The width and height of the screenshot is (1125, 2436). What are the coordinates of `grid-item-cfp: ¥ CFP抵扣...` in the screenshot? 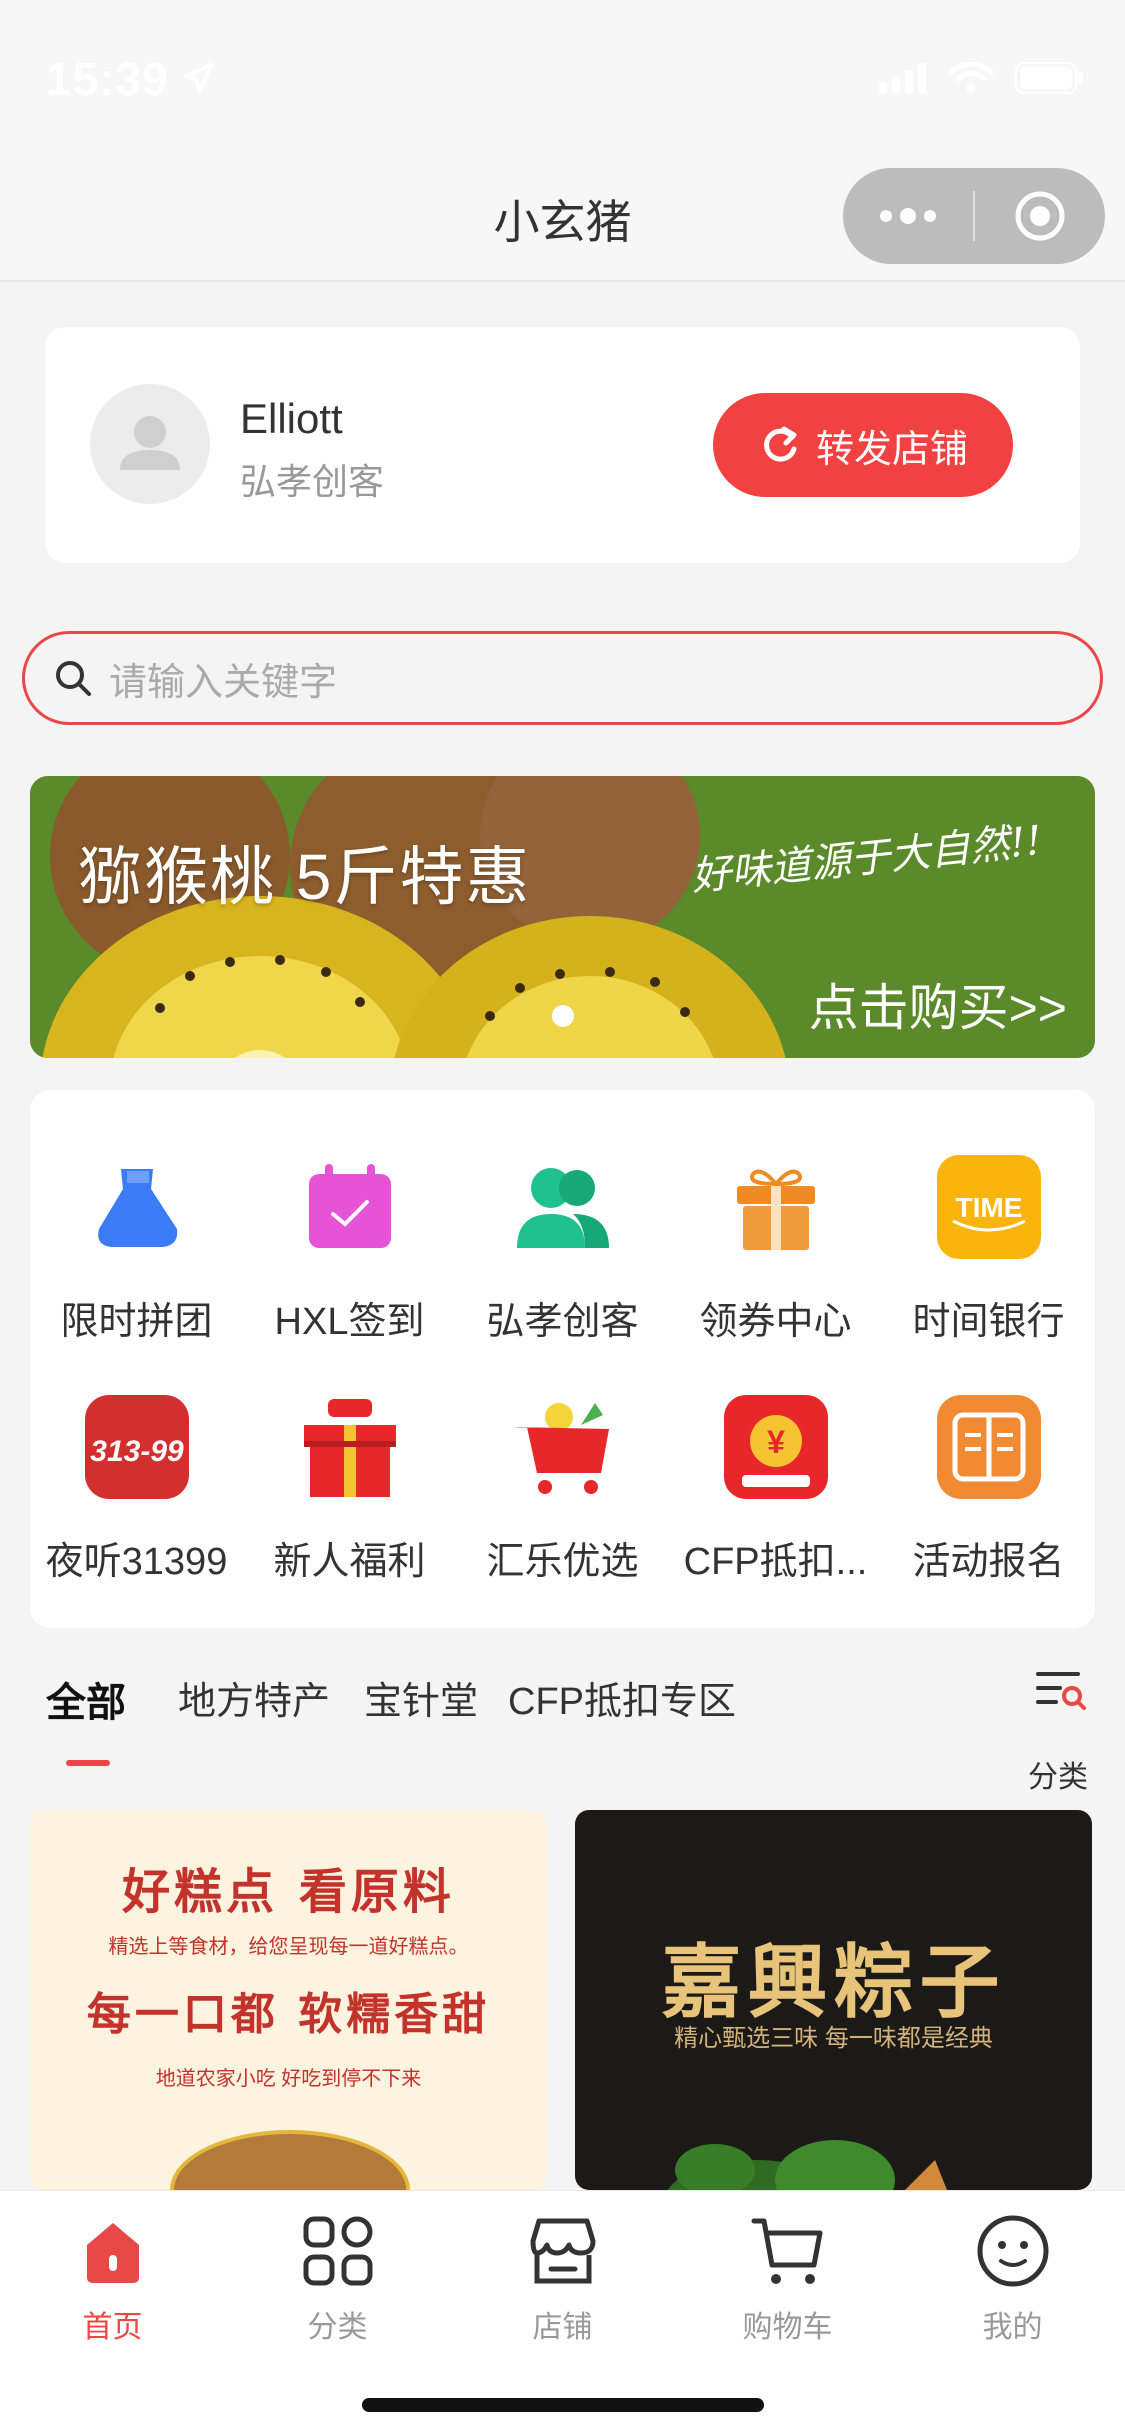 It's located at (775, 1488).